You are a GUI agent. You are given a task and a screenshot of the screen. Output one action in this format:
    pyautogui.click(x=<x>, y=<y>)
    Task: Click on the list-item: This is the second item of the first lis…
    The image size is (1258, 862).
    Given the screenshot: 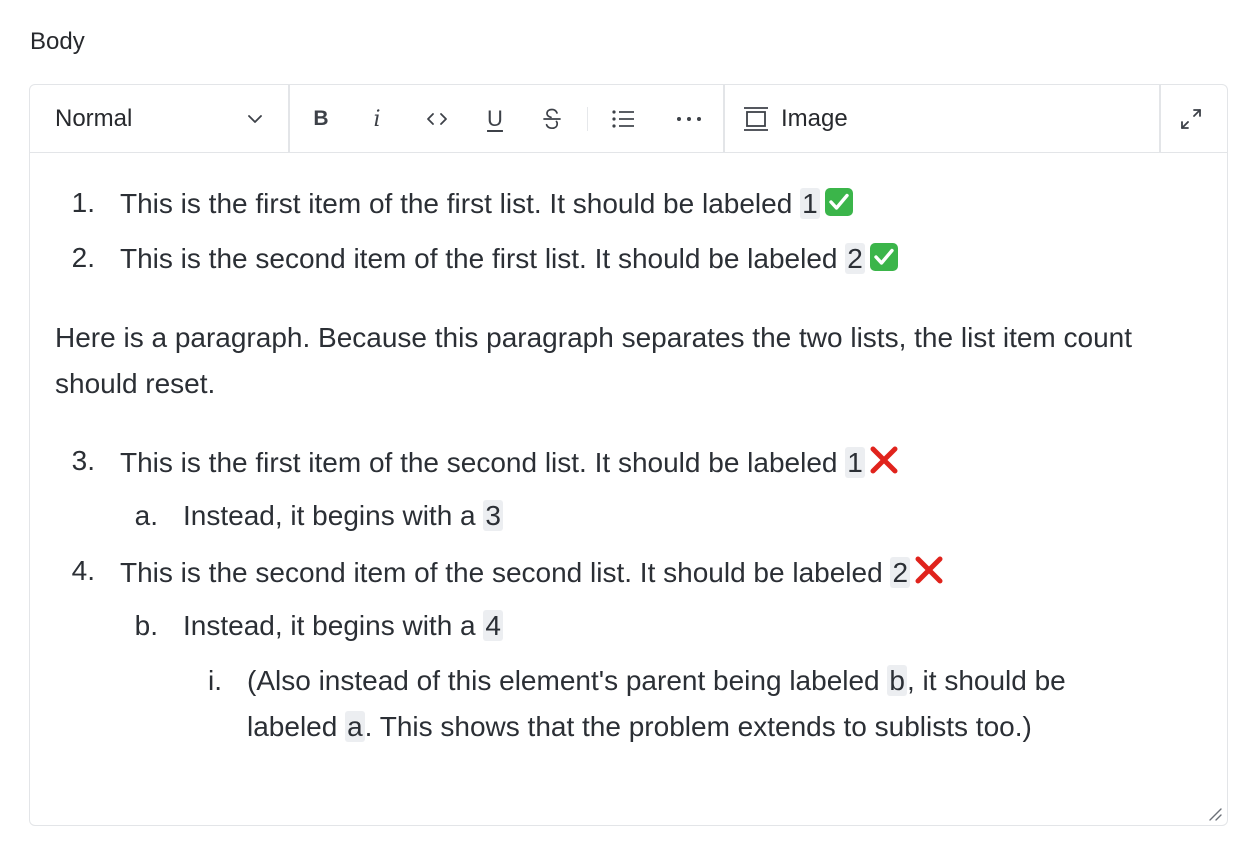 What is the action you would take?
    pyautogui.click(x=509, y=258)
    